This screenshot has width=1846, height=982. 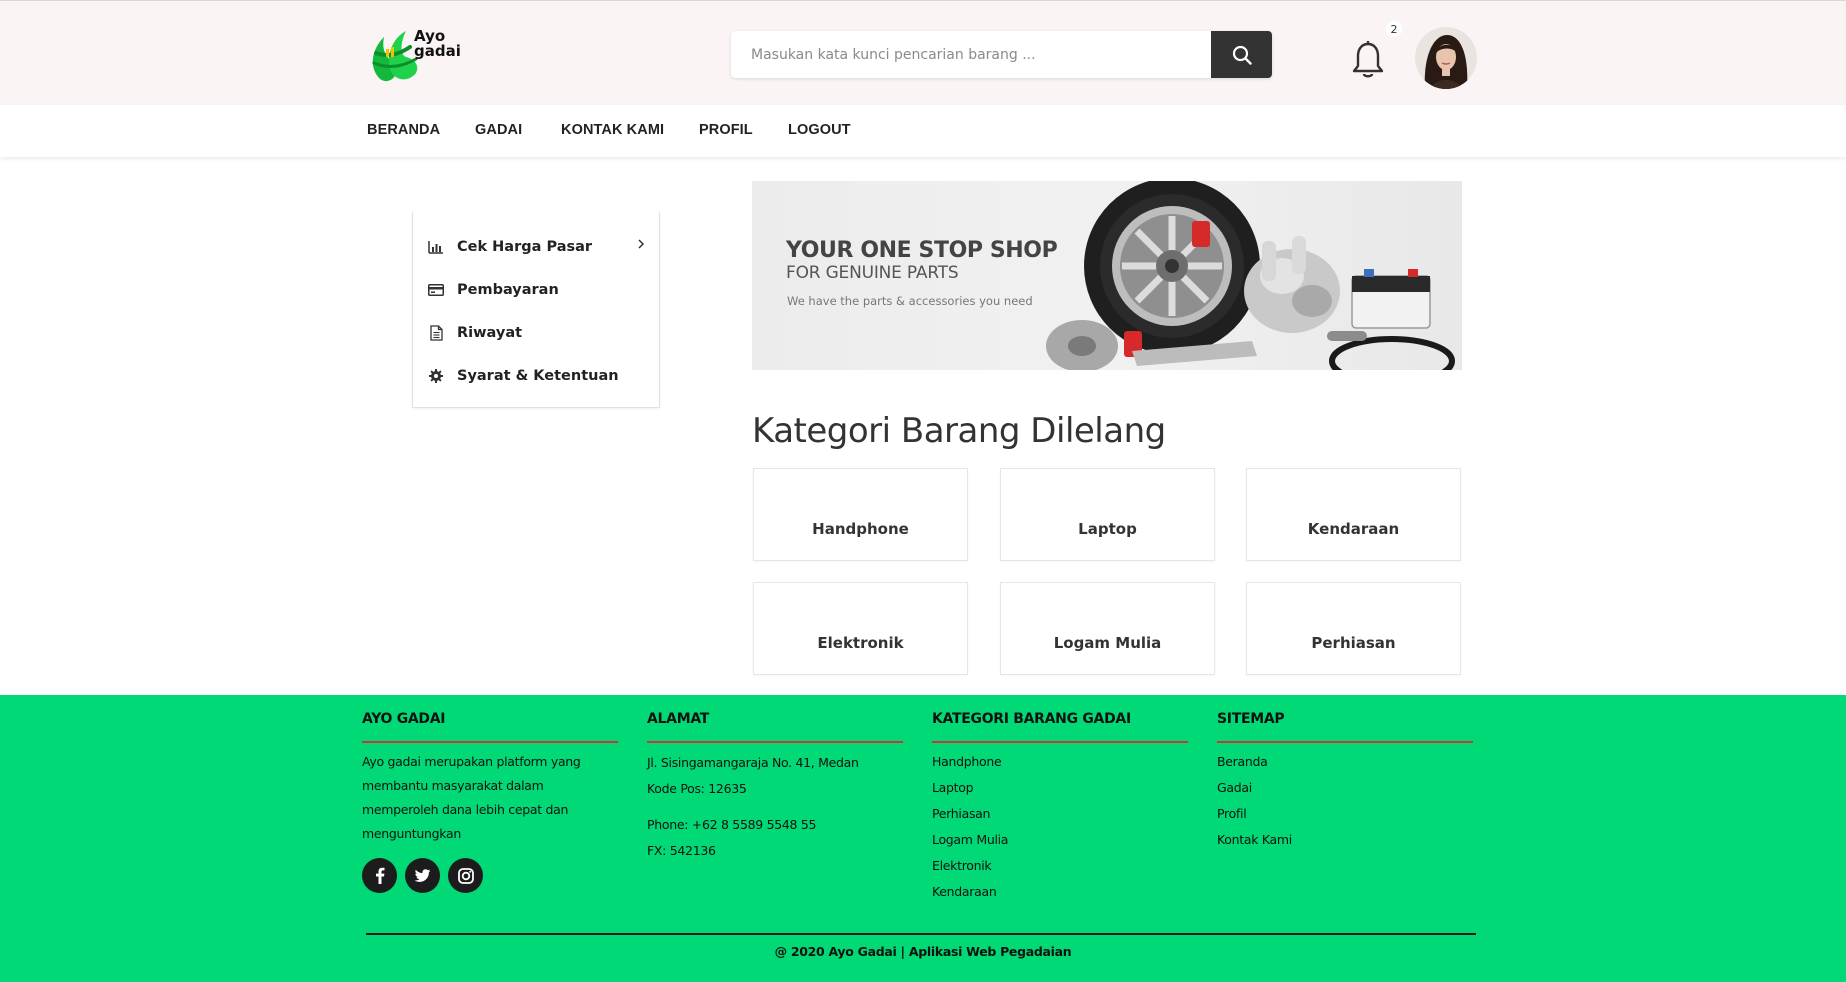 I want to click on sidebar-item-label: Pembayaran, so click(x=508, y=290).